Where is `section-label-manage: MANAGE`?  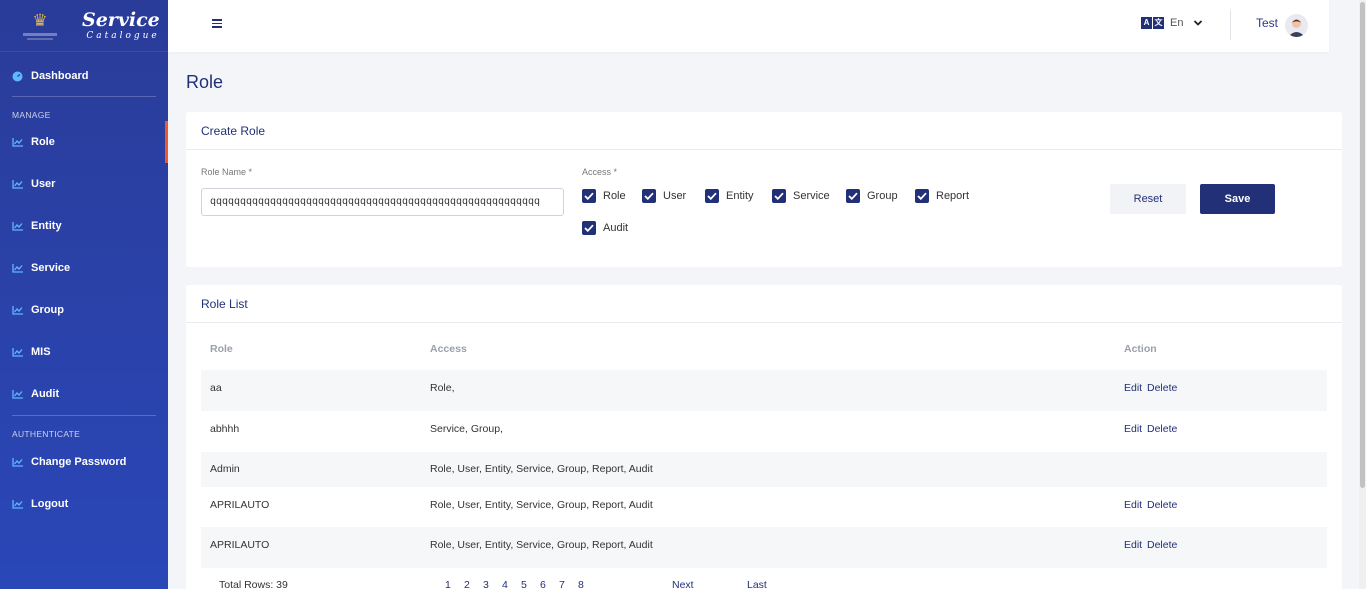 section-label-manage: MANAGE is located at coordinates (31, 115).